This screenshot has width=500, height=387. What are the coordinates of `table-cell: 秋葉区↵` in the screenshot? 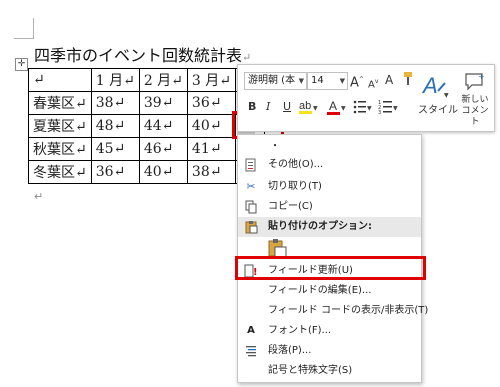 It's located at (60, 149).